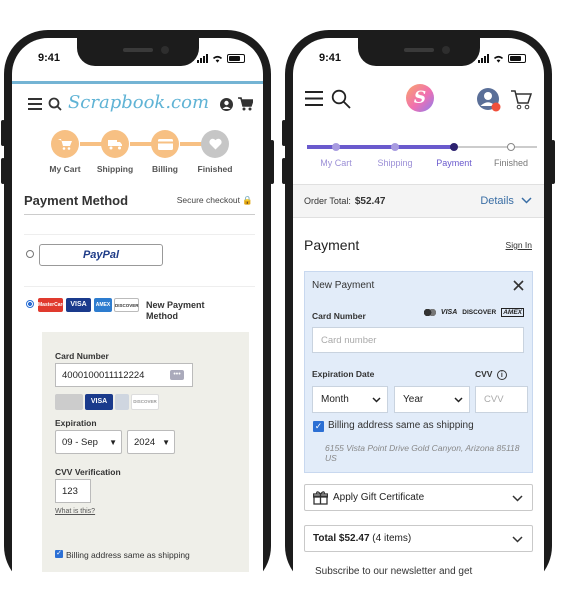  What do you see at coordinates (76, 200) in the screenshot?
I see `payment-method-title: Payment Method` at bounding box center [76, 200].